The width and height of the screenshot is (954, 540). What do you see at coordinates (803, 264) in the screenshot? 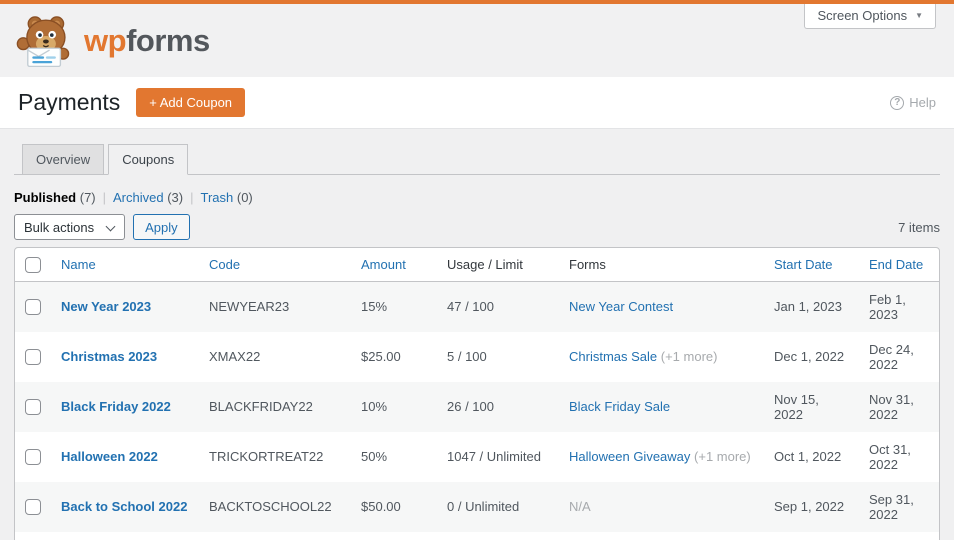
I see `sort-link-start-date: Start Date` at bounding box center [803, 264].